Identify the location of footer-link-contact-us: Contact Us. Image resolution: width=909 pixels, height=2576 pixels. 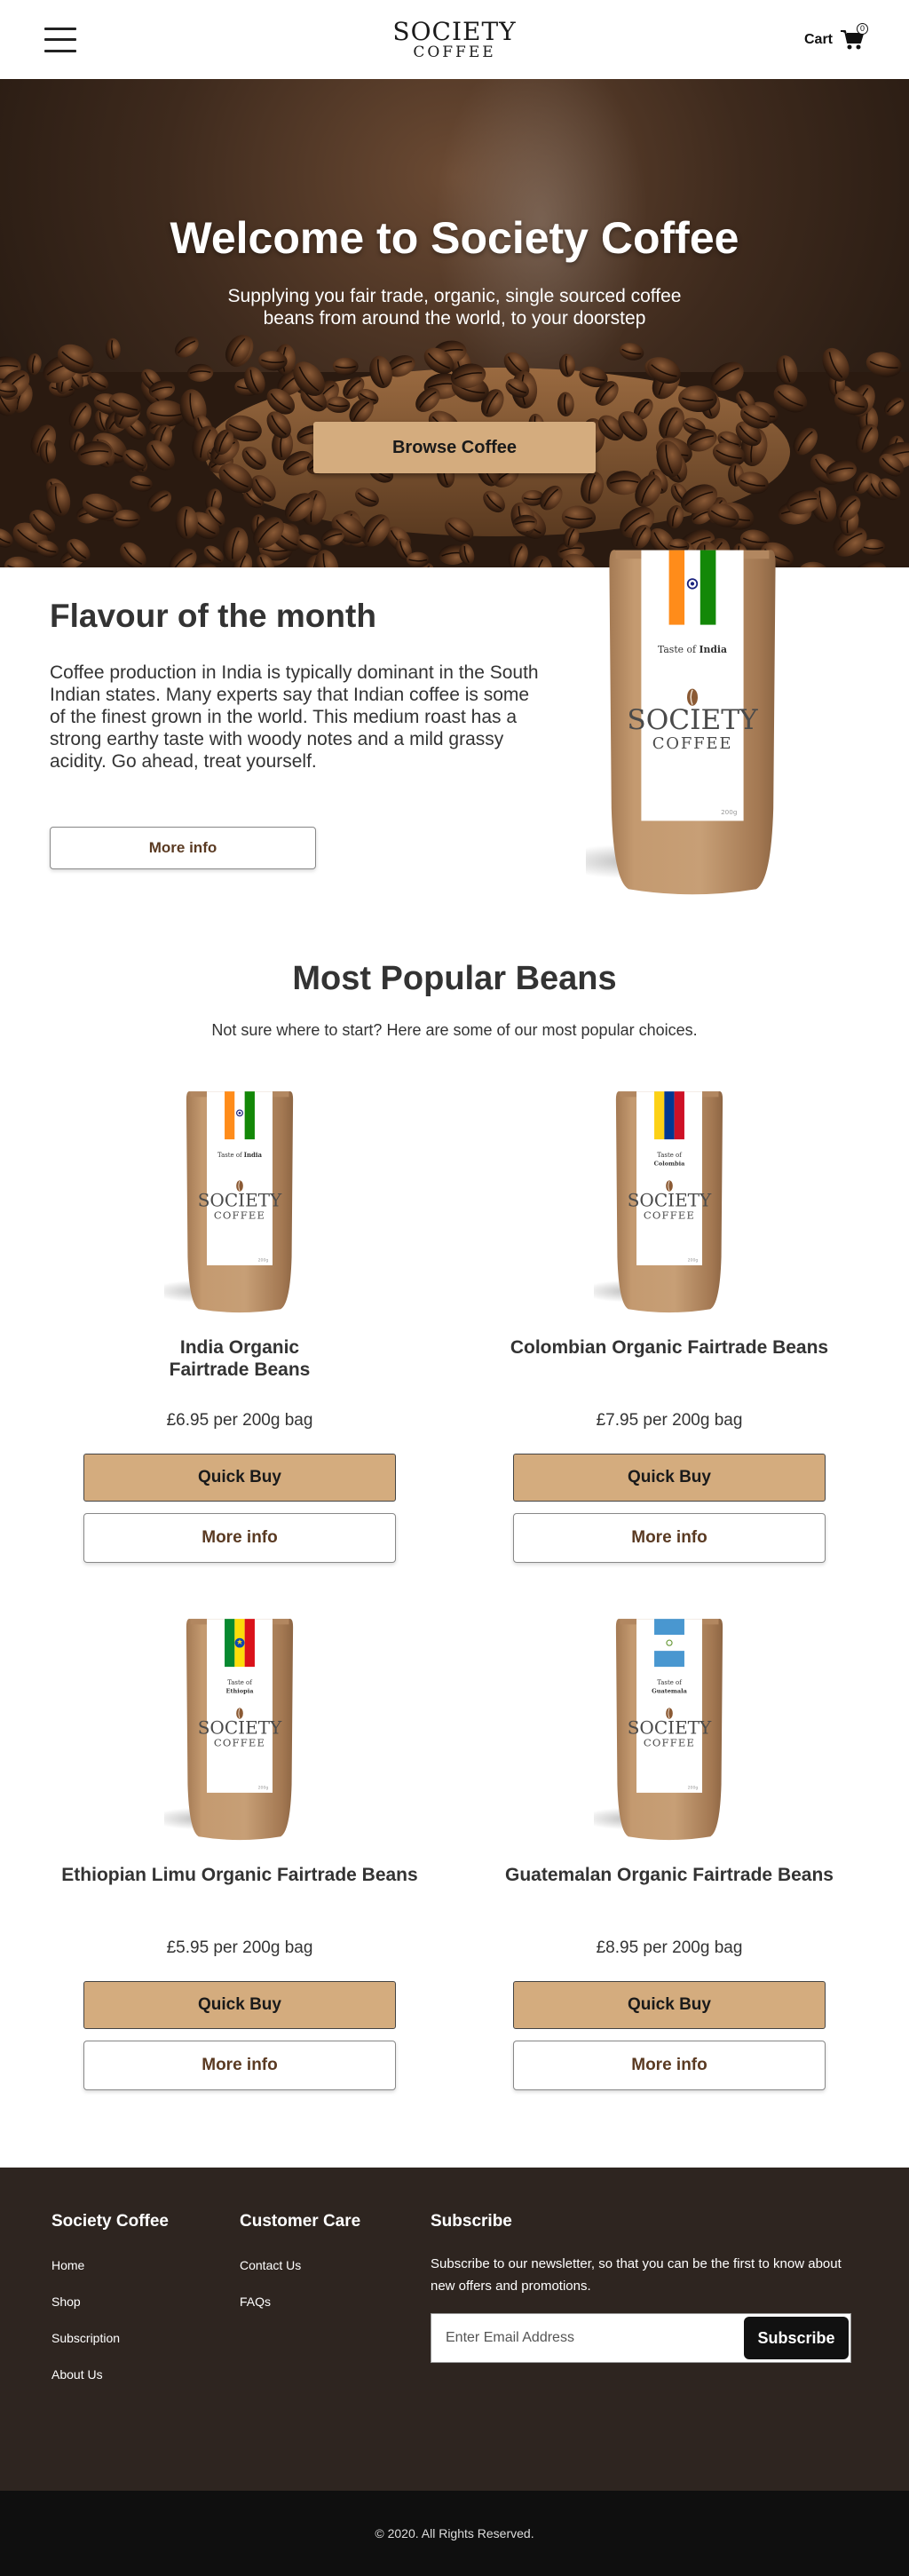
(300, 2265).